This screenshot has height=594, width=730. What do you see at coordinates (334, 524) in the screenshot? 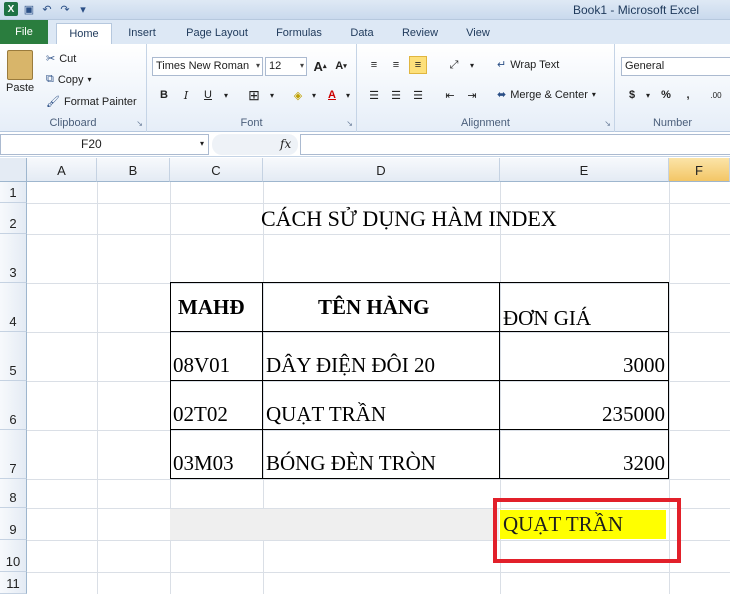
I see `shaded-cells` at bounding box center [334, 524].